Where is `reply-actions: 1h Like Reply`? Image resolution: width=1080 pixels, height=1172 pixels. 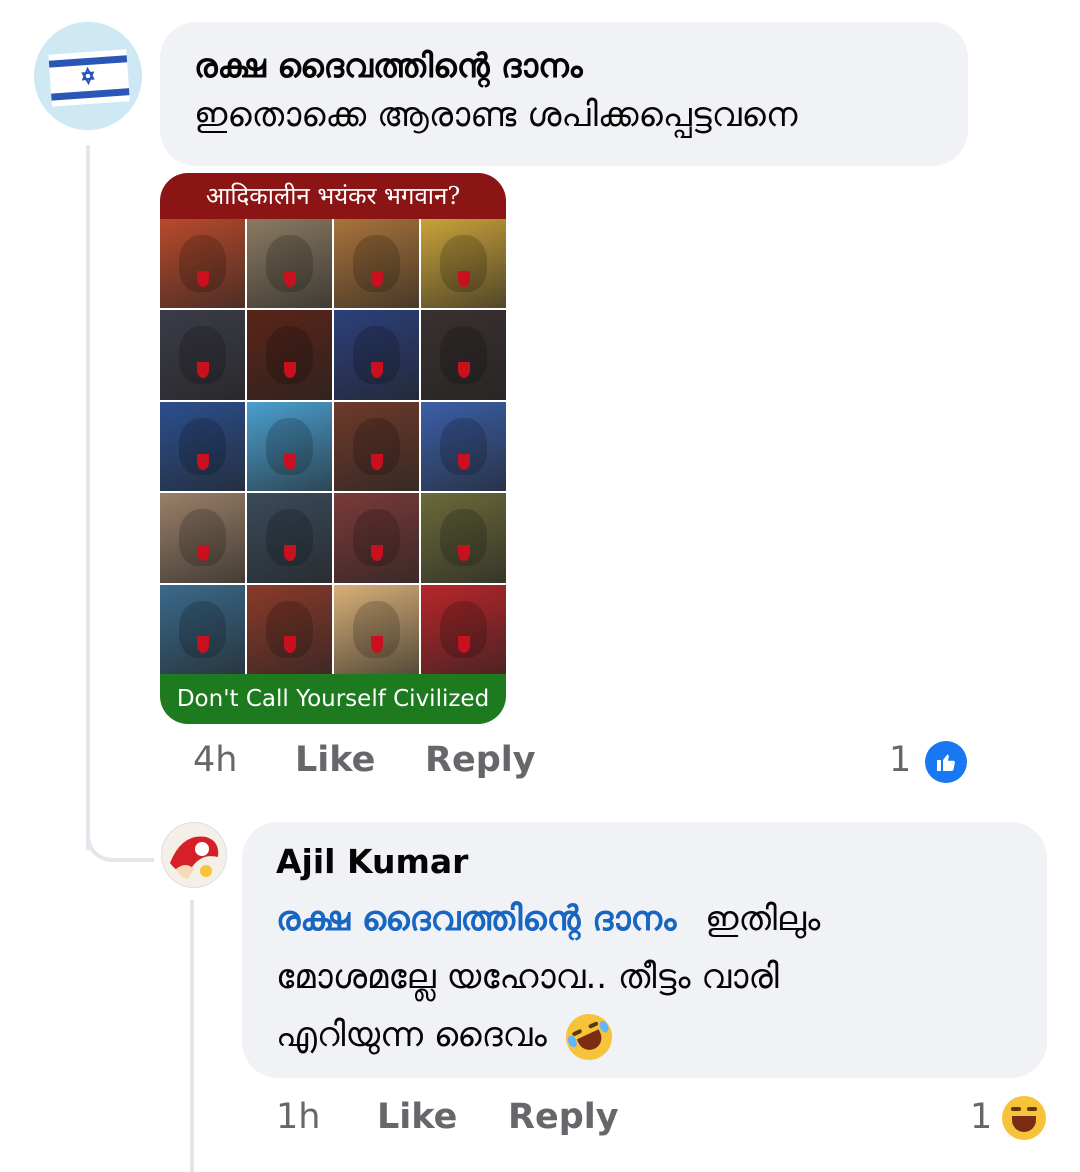 reply-actions: 1h Like Reply is located at coordinates (540, 1122).